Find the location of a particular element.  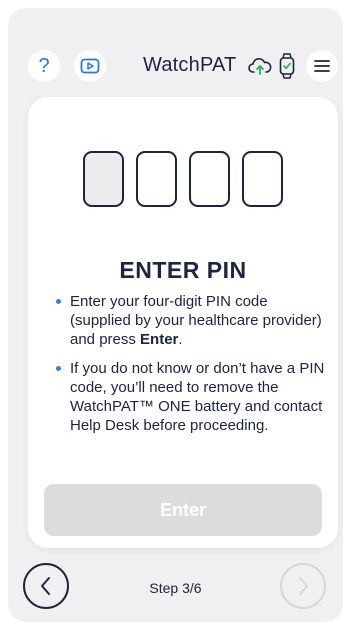

top-bar: ? WatchPAT is located at coordinates (175, 66).